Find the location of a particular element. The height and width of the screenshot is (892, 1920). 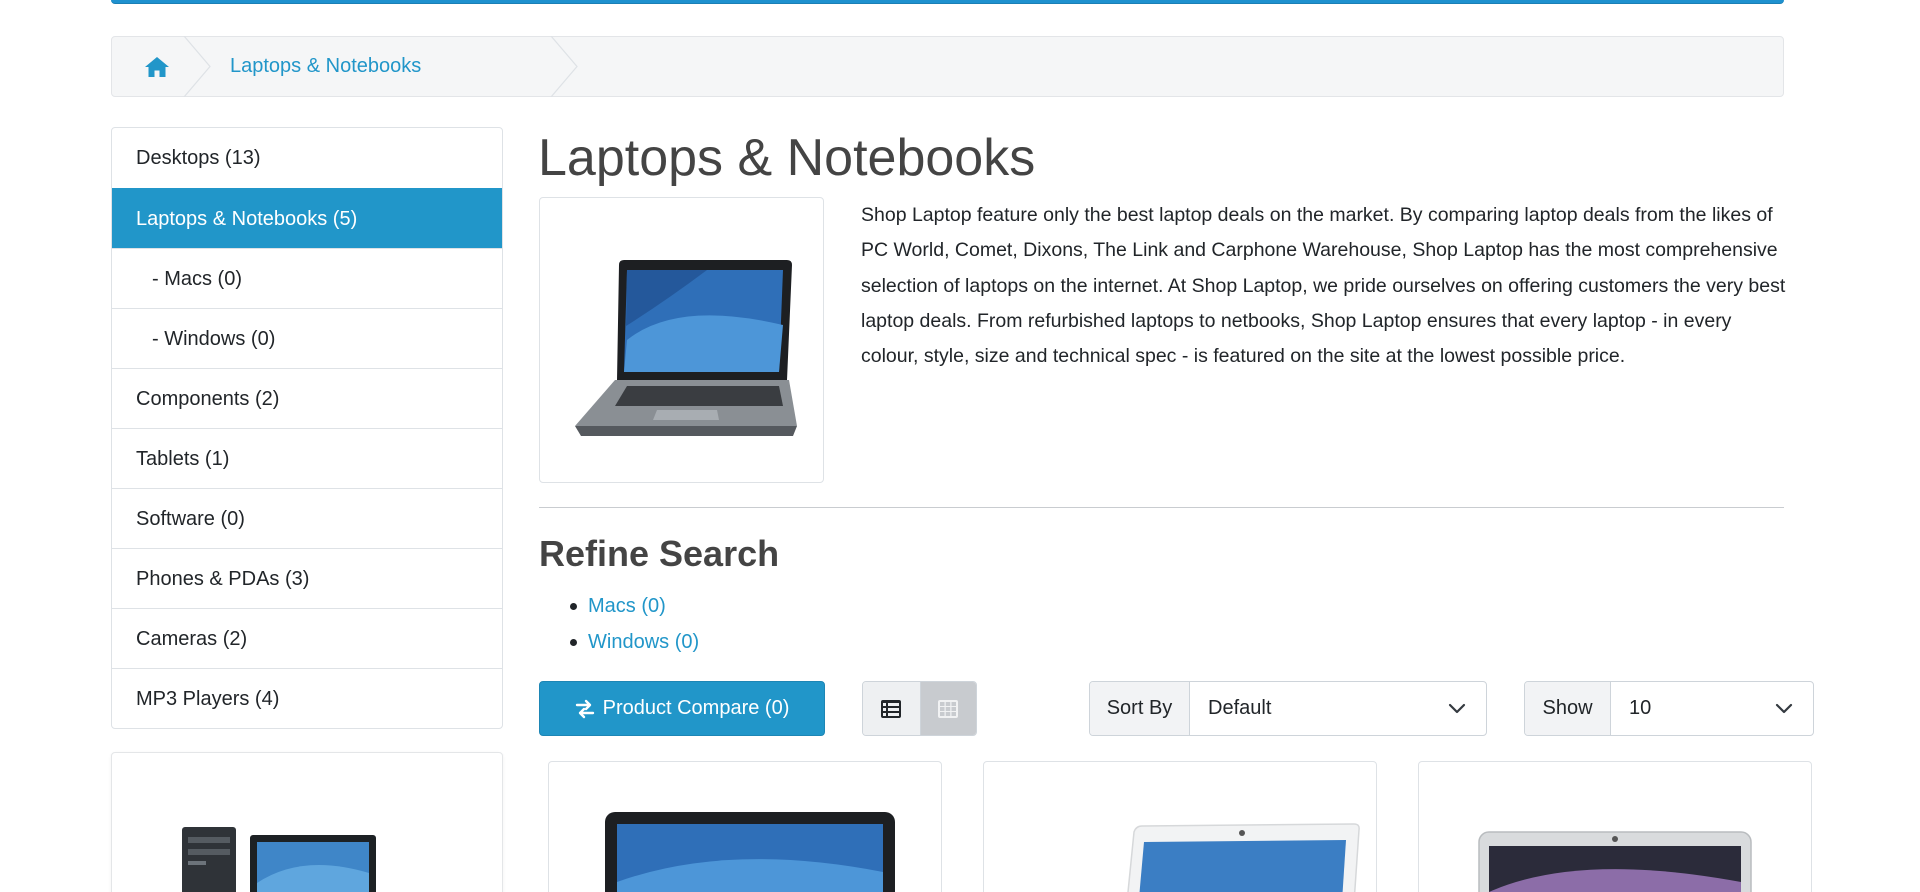

list-icon is located at coordinates (891, 708).